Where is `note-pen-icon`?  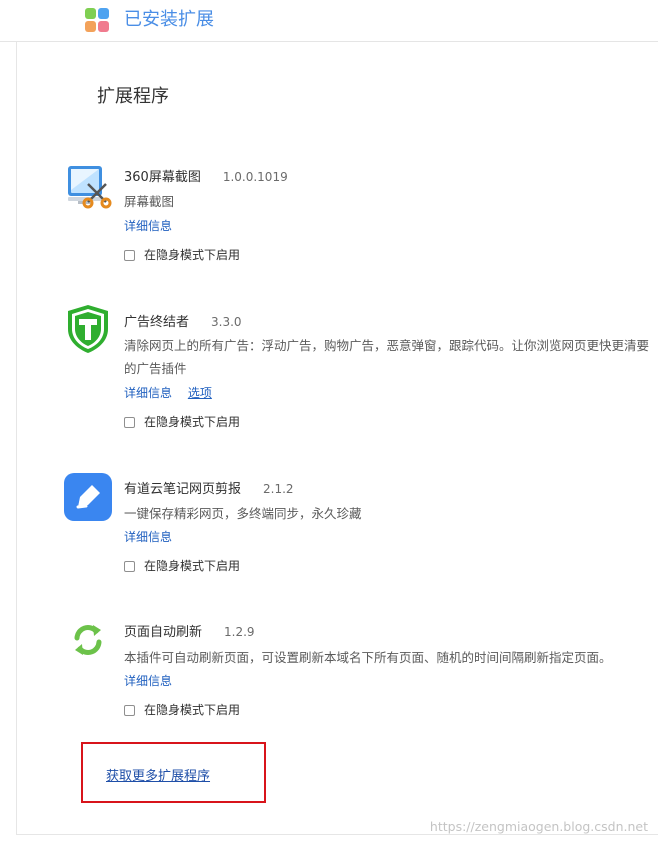 note-pen-icon is located at coordinates (88, 497).